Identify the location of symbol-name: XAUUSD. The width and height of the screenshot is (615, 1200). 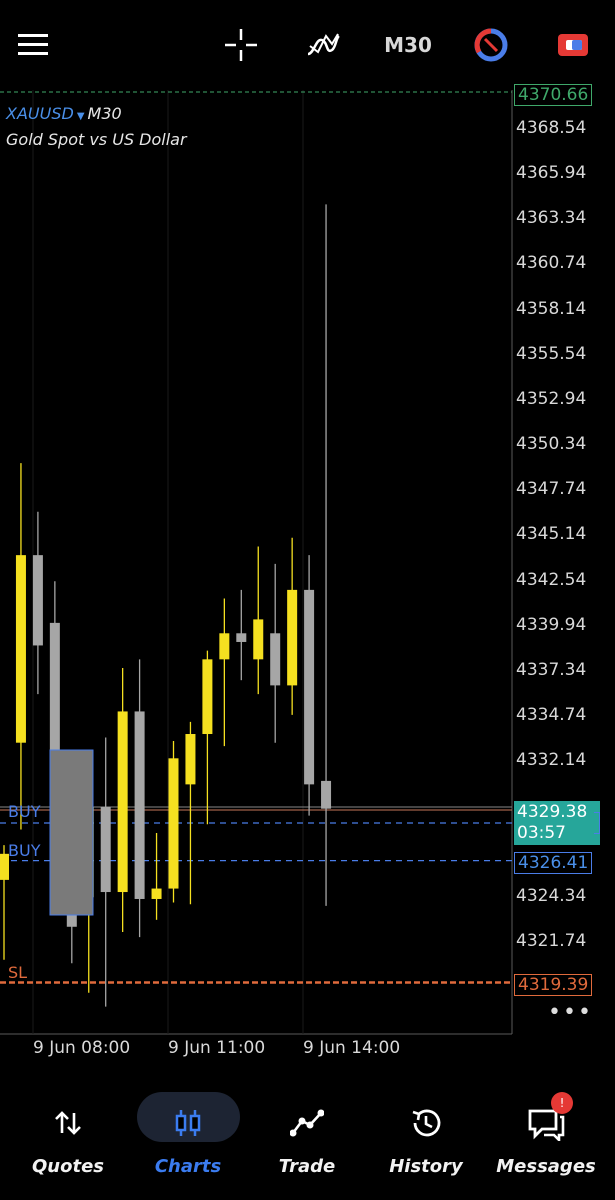
(40, 113).